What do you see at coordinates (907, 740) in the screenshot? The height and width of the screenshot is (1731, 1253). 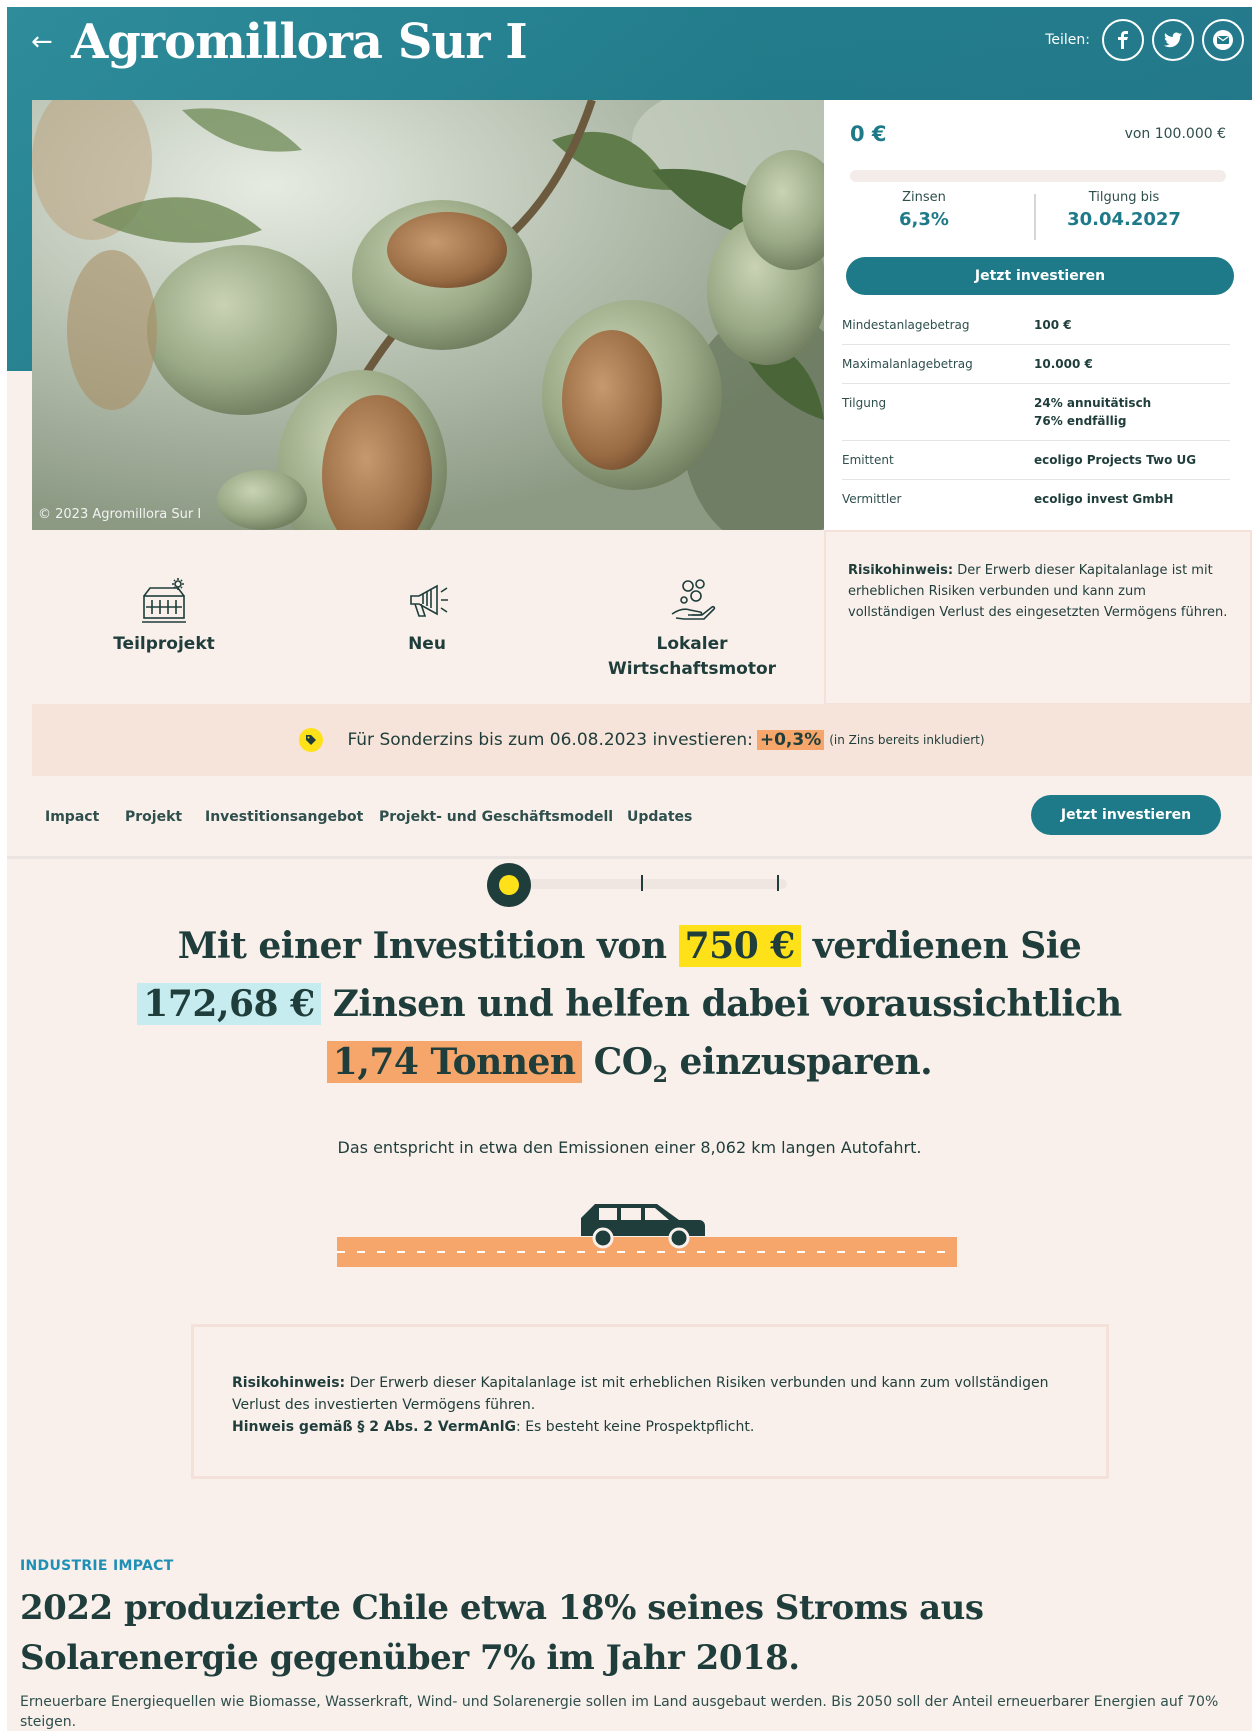 I see `promo-note: (in Zins bereits inkludiert)` at bounding box center [907, 740].